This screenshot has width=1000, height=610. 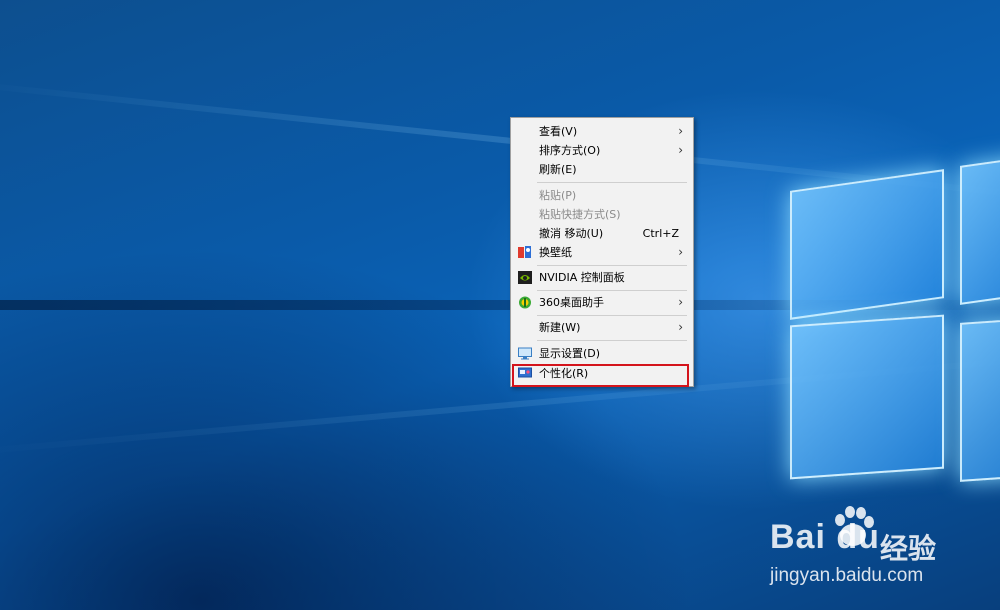 I want to click on display-icon, so click(x=525, y=353).